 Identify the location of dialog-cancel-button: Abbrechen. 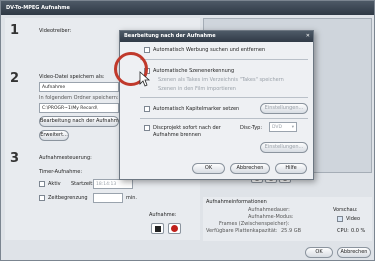
(250, 168).